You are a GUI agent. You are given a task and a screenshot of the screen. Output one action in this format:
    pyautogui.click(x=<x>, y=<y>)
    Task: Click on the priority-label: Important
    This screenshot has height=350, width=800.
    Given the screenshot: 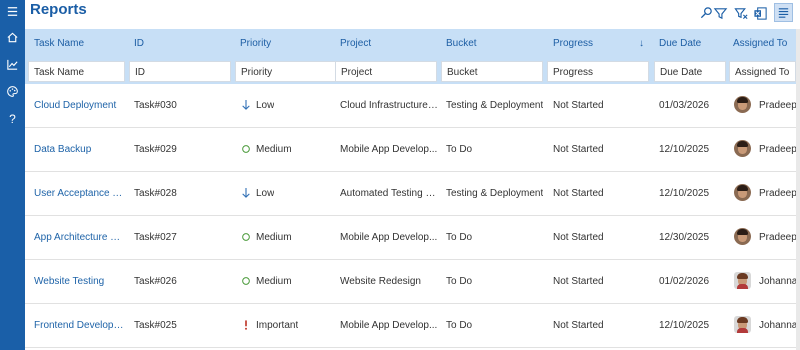 What is the action you would take?
    pyautogui.click(x=277, y=325)
    